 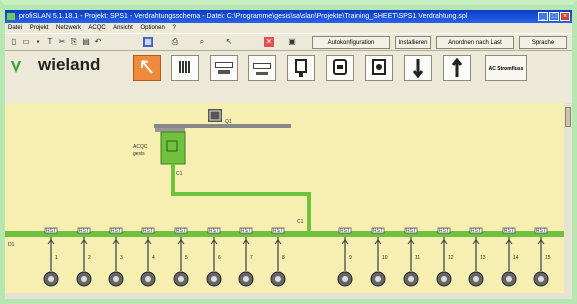 What do you see at coordinates (38, 42) in the screenshot?
I see `save-icon: ▪` at bounding box center [38, 42].